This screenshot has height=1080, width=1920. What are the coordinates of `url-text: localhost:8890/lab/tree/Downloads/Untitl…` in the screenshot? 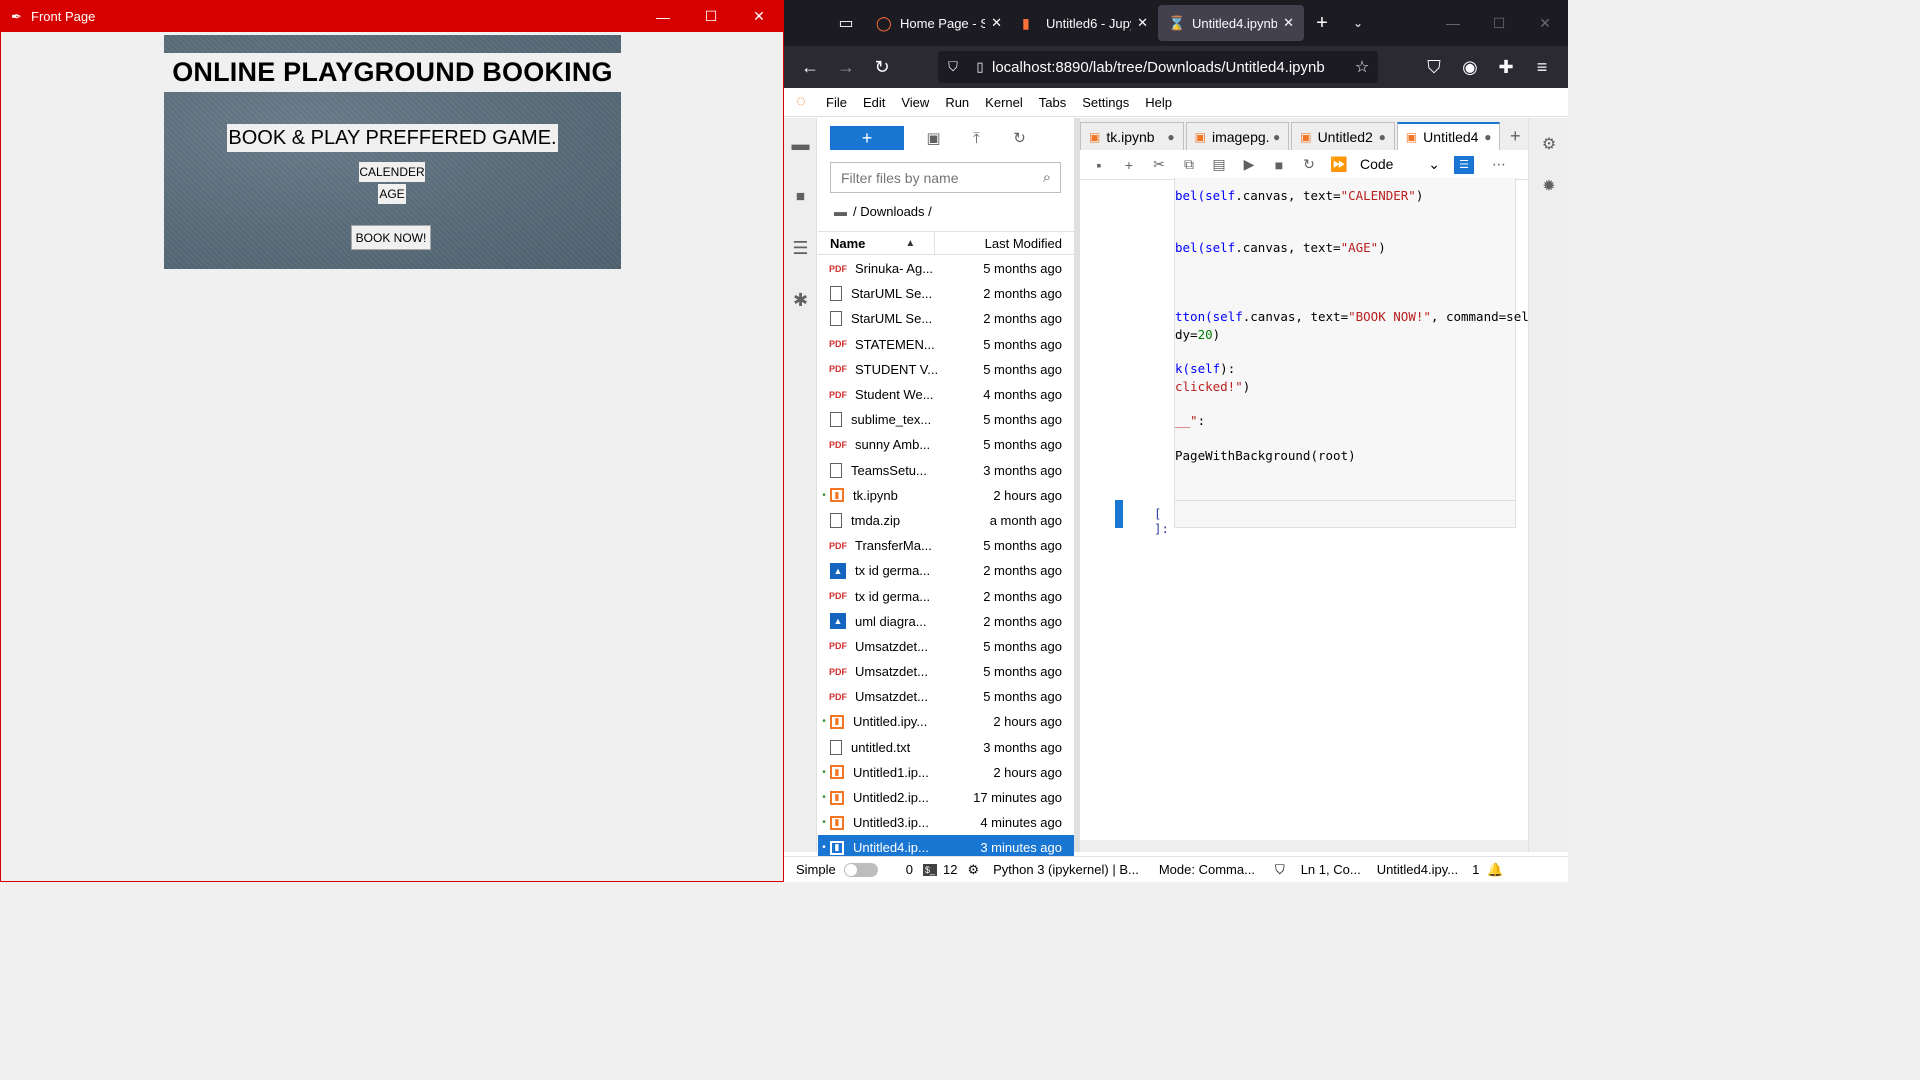 It's located at (1169, 67).